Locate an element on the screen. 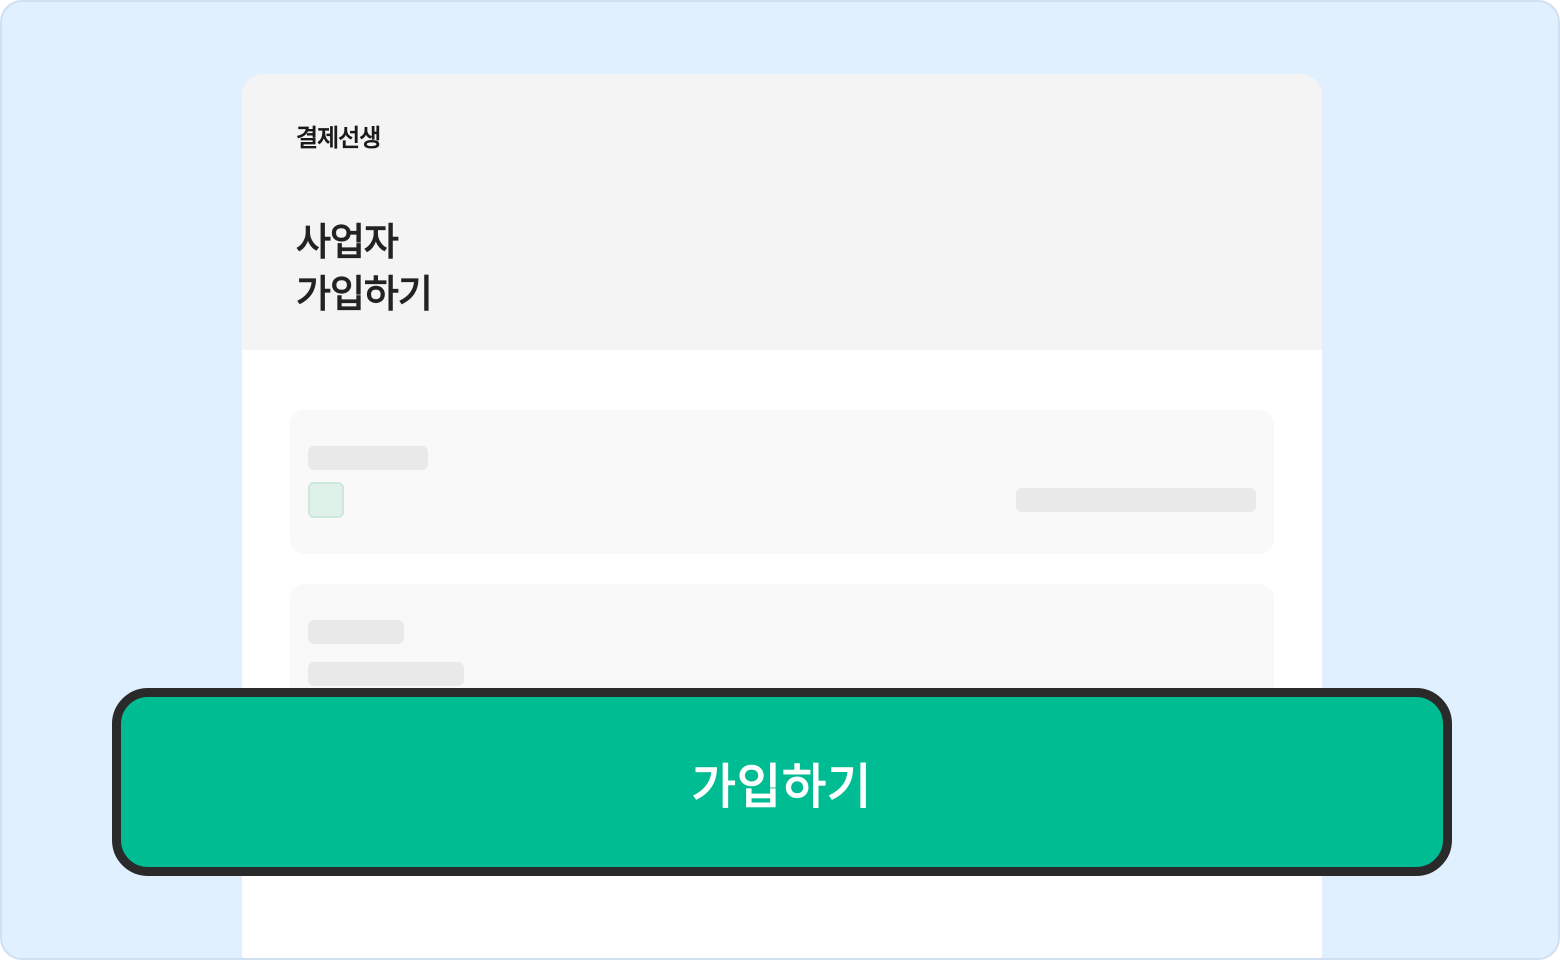  form-section-placeholder is located at coordinates (782, 482).